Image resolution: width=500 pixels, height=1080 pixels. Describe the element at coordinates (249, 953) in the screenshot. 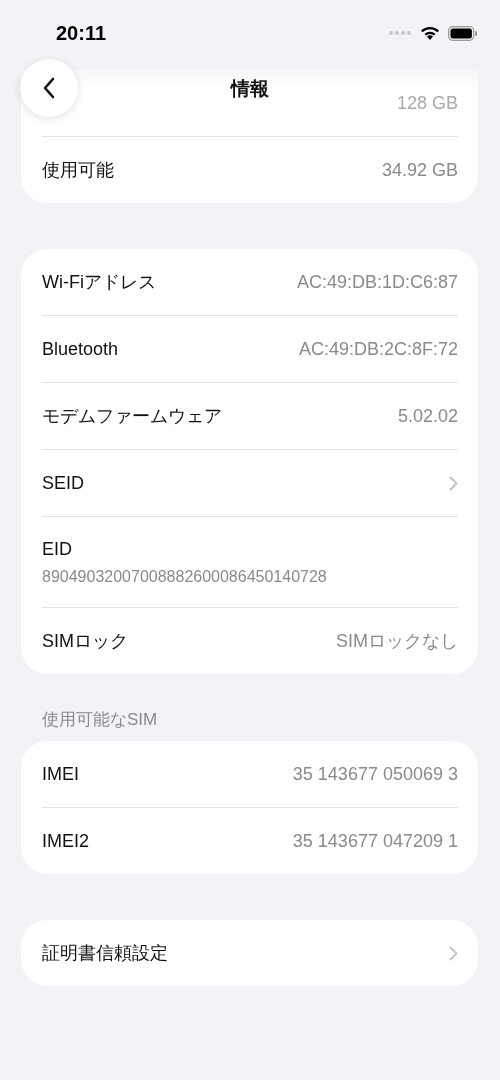

I see `settings-row: 証明書信頼設定` at that location.